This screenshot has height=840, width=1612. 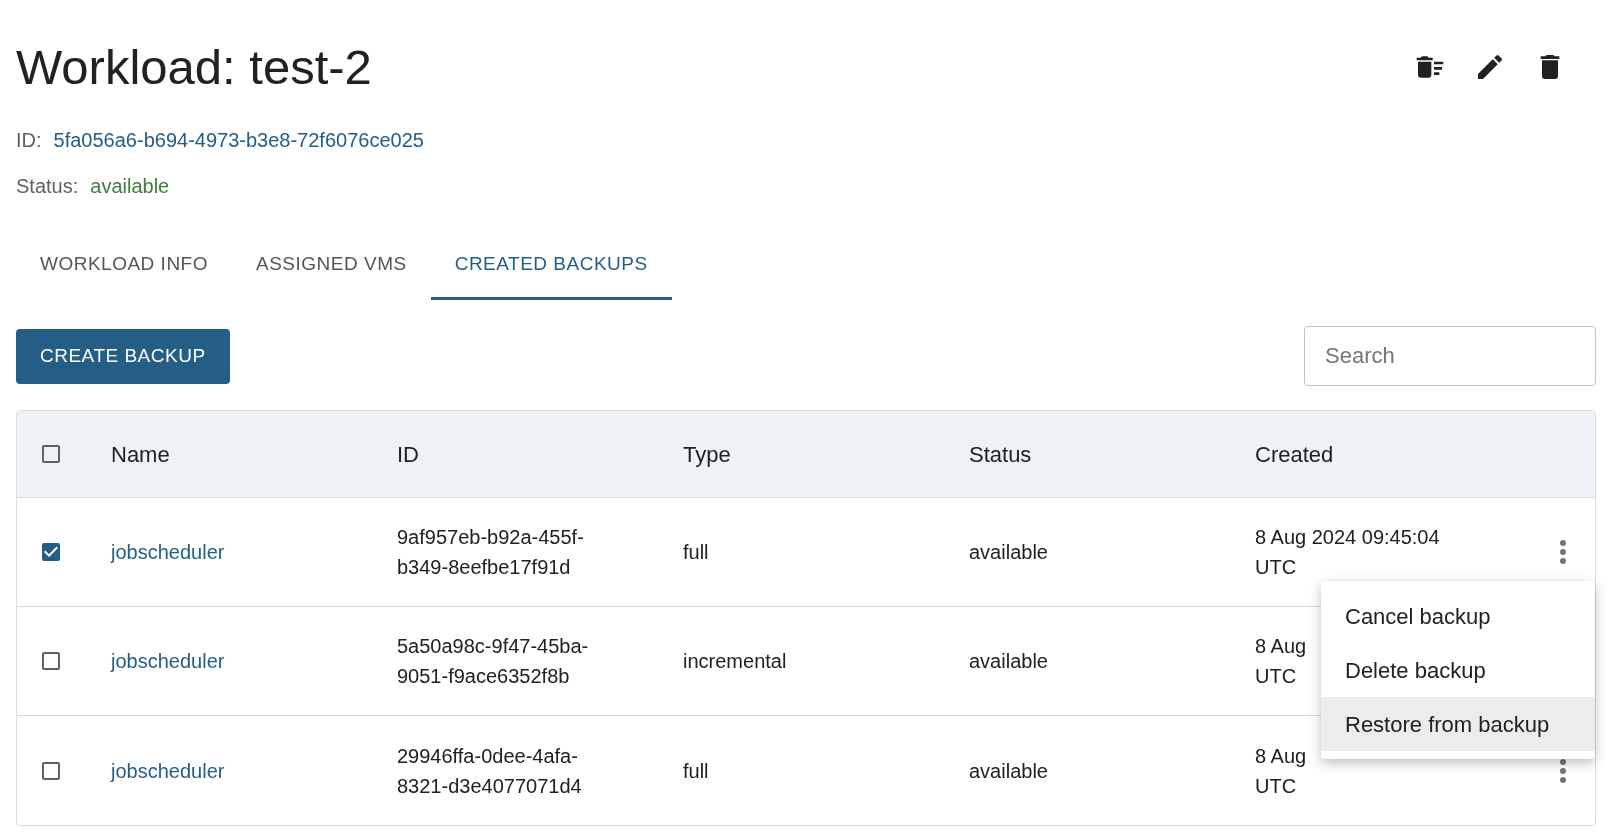 I want to click on search-field: Search, so click(x=1450, y=356).